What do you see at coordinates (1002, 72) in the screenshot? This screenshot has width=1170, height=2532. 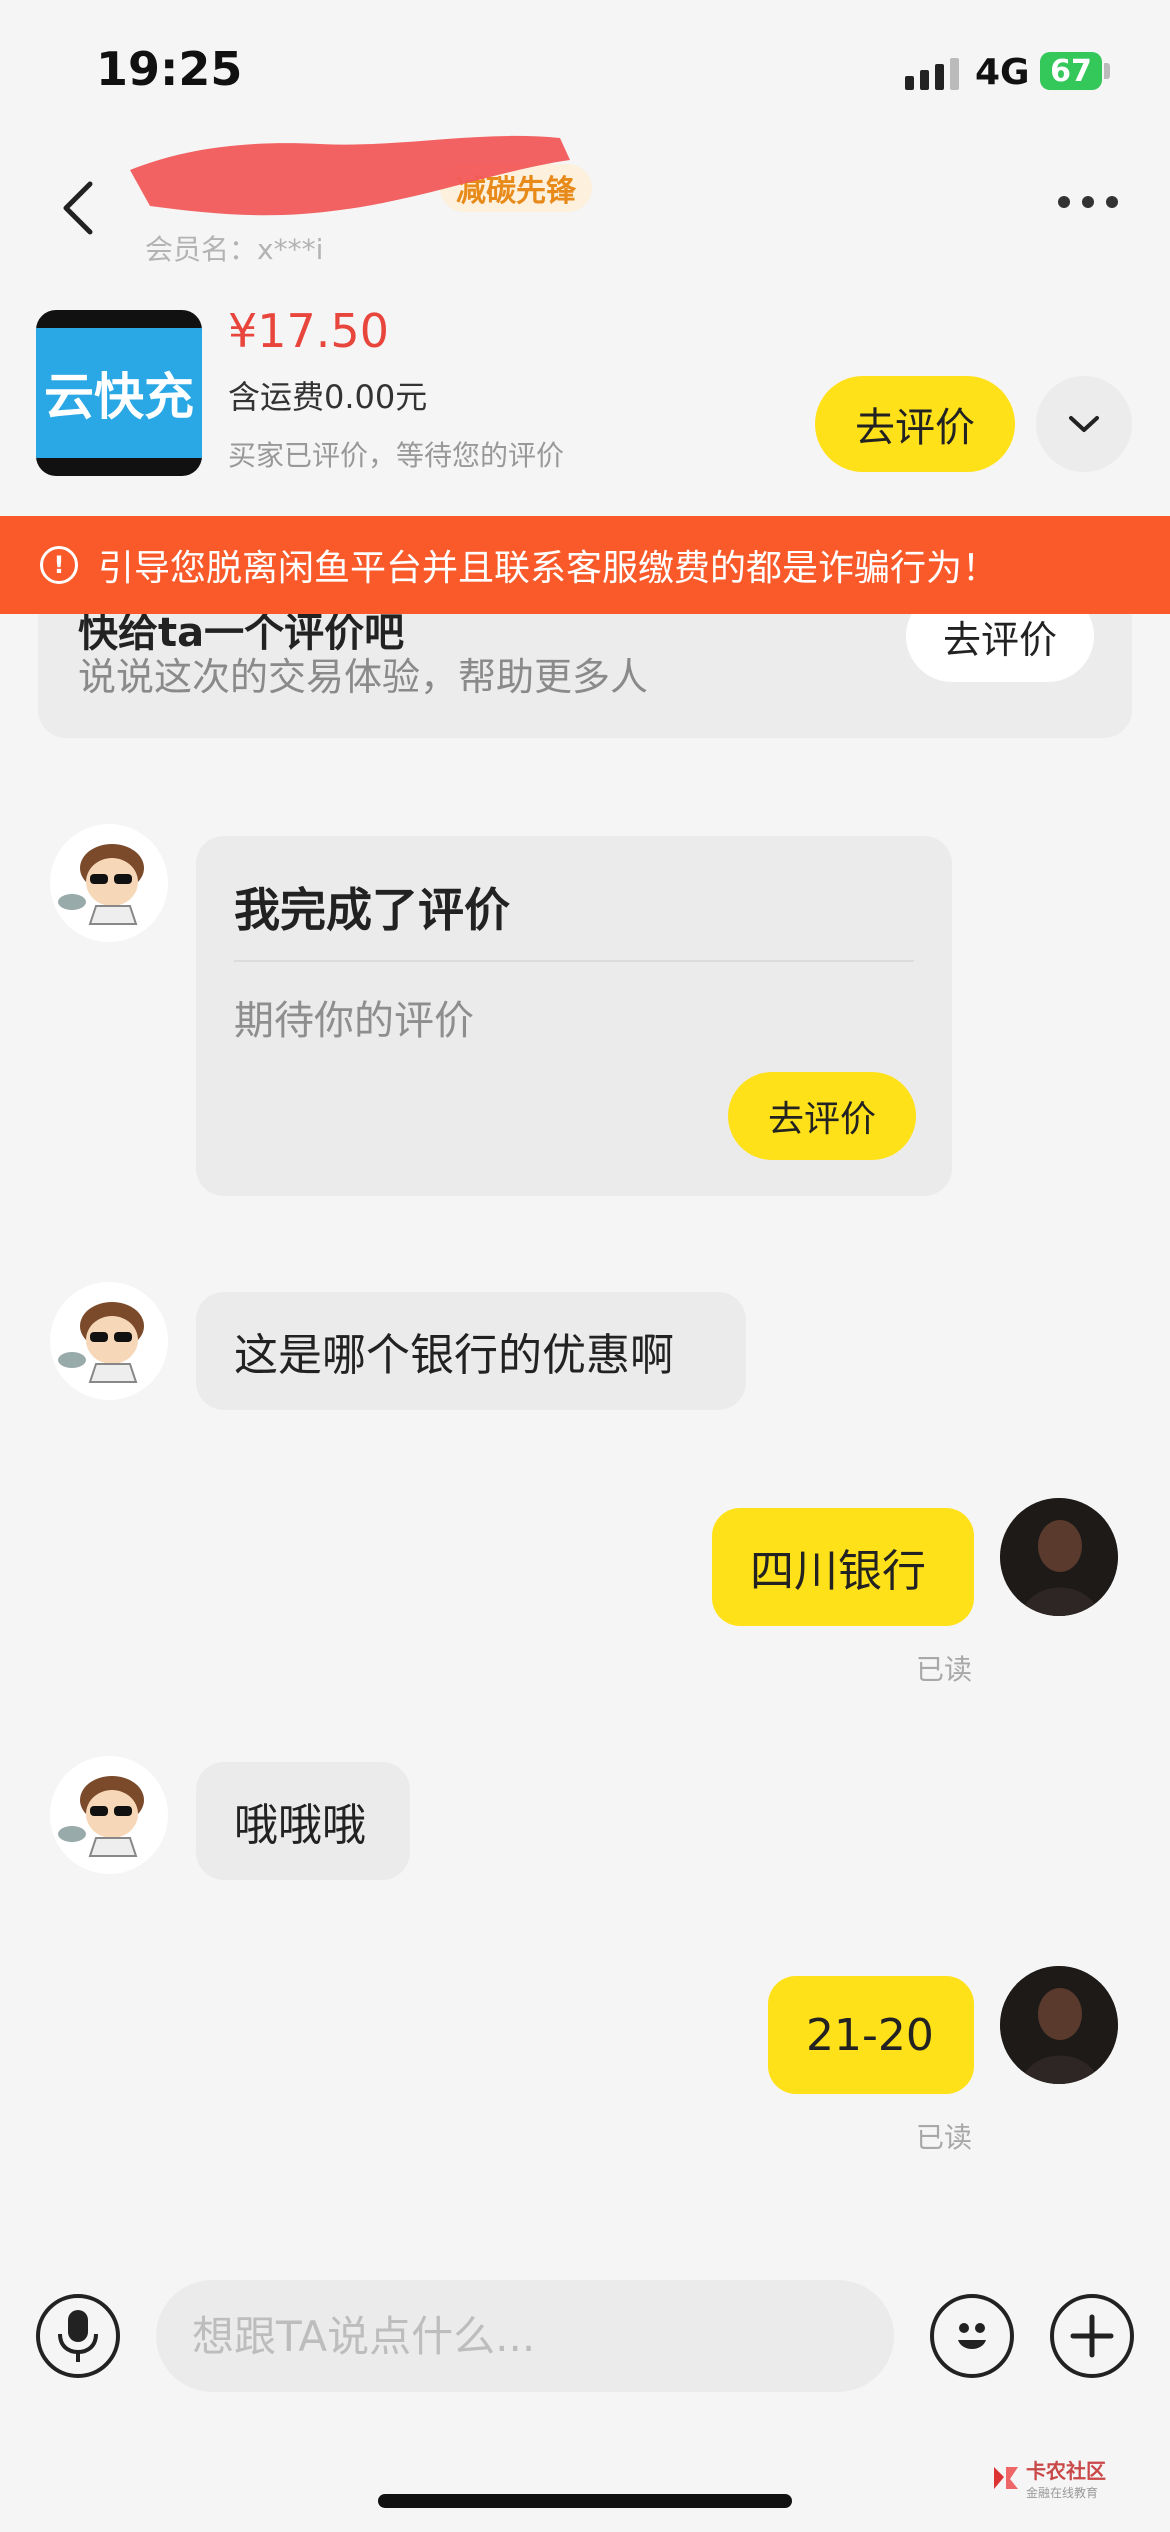 I see `network-label: 4G` at bounding box center [1002, 72].